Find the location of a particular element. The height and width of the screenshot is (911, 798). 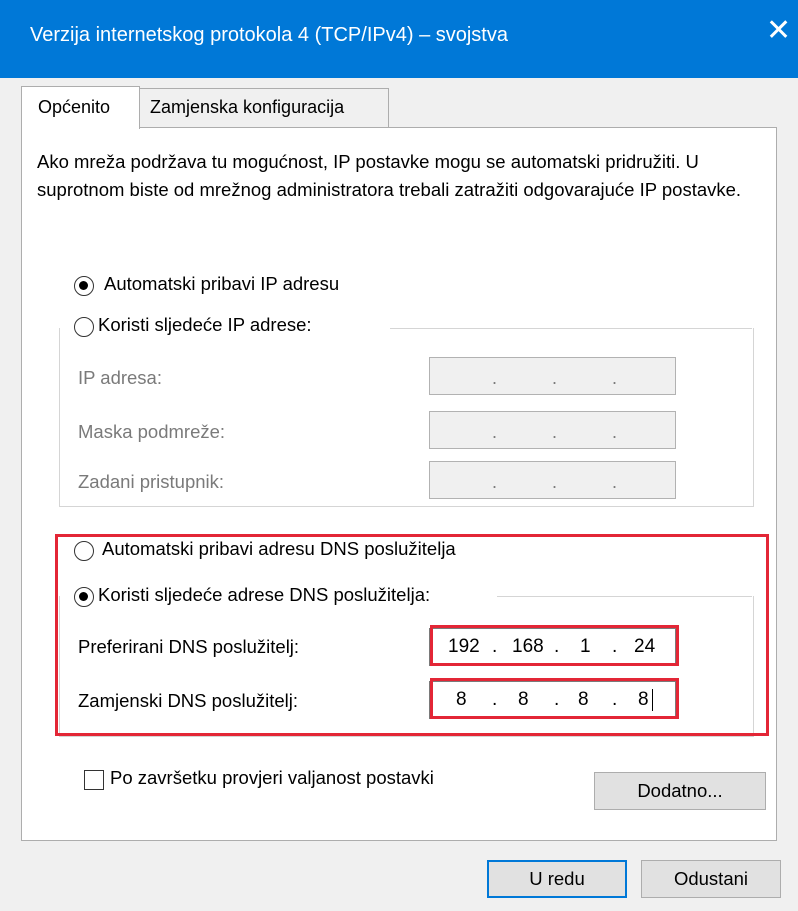

alternate-dns-octet-3: 8 is located at coordinates (583, 699).